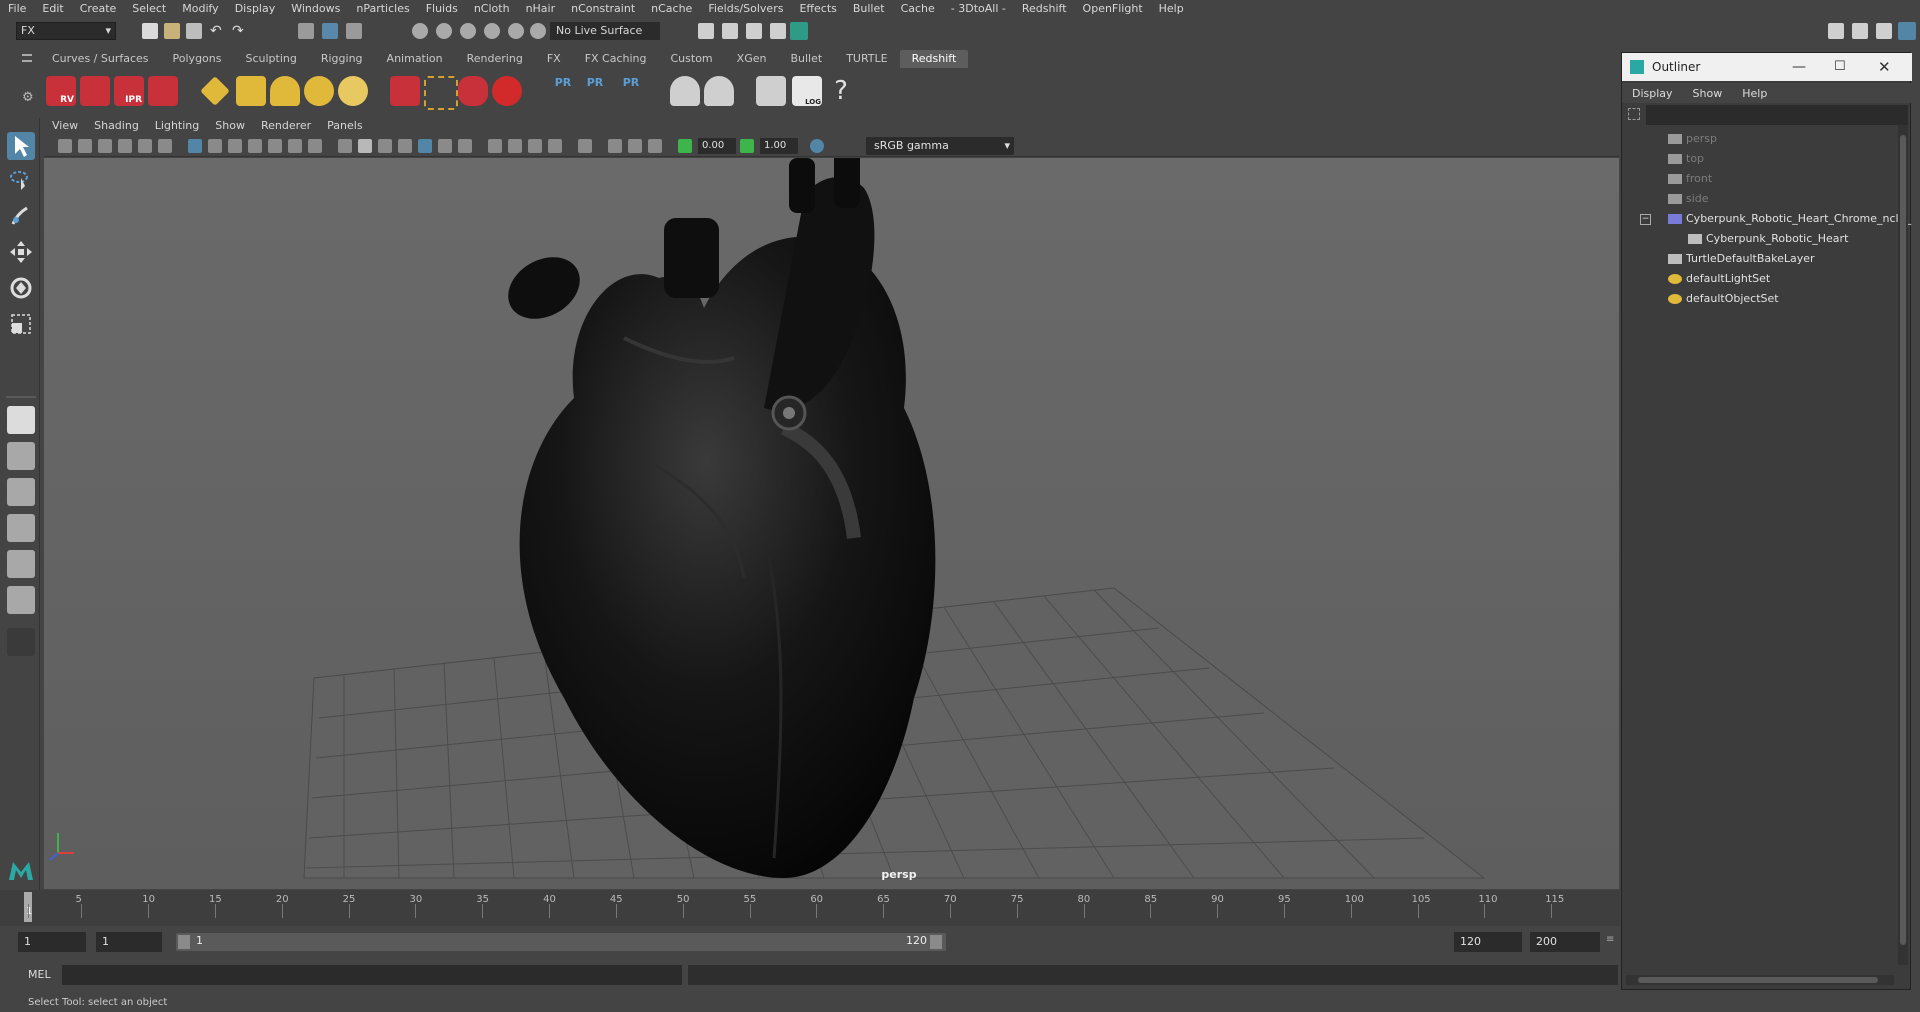  I want to click on menu-20: Help, so click(1171, 8).